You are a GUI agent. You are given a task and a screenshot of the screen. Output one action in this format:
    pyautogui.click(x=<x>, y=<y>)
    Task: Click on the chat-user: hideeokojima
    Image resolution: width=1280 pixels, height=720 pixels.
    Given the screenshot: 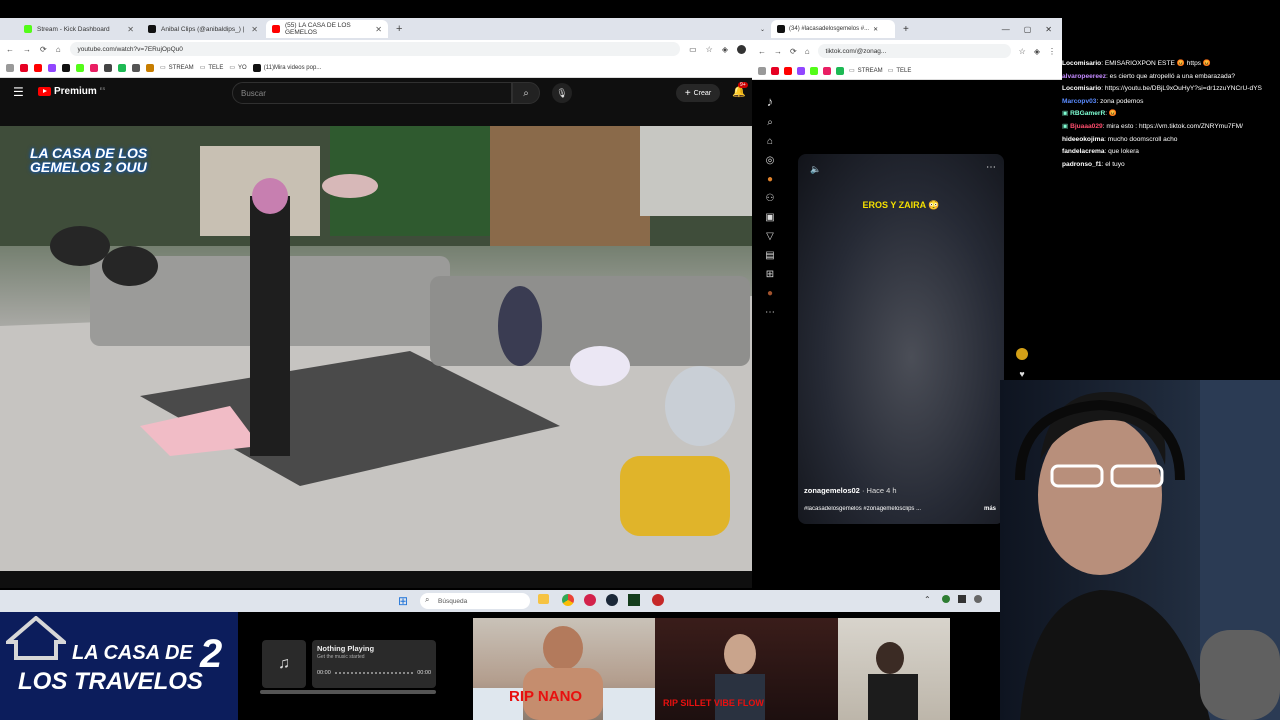 What is the action you would take?
    pyautogui.click(x=1083, y=139)
    